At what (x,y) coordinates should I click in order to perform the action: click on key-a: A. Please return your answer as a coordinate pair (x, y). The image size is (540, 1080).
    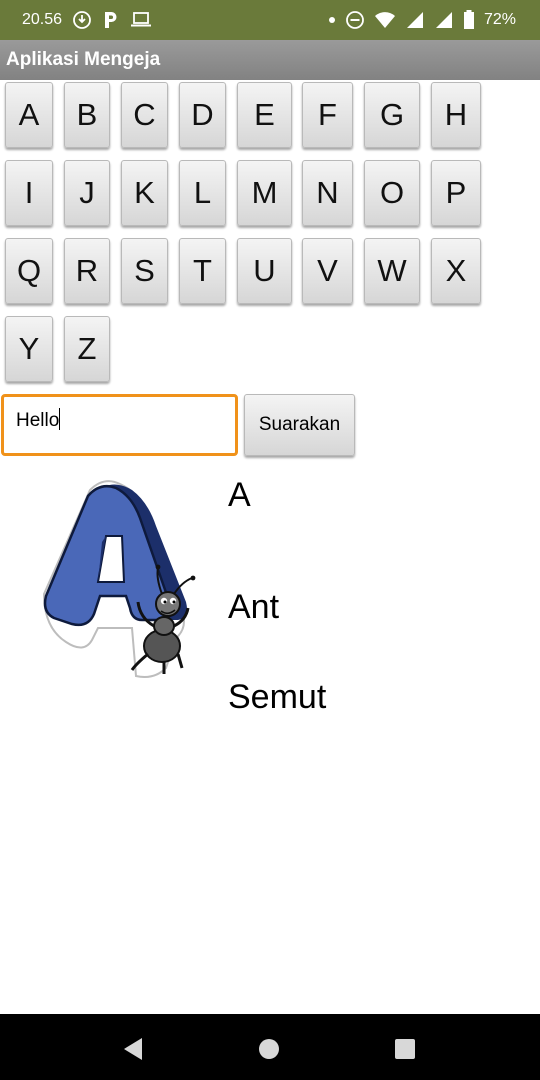
    Looking at the image, I should click on (29, 115).